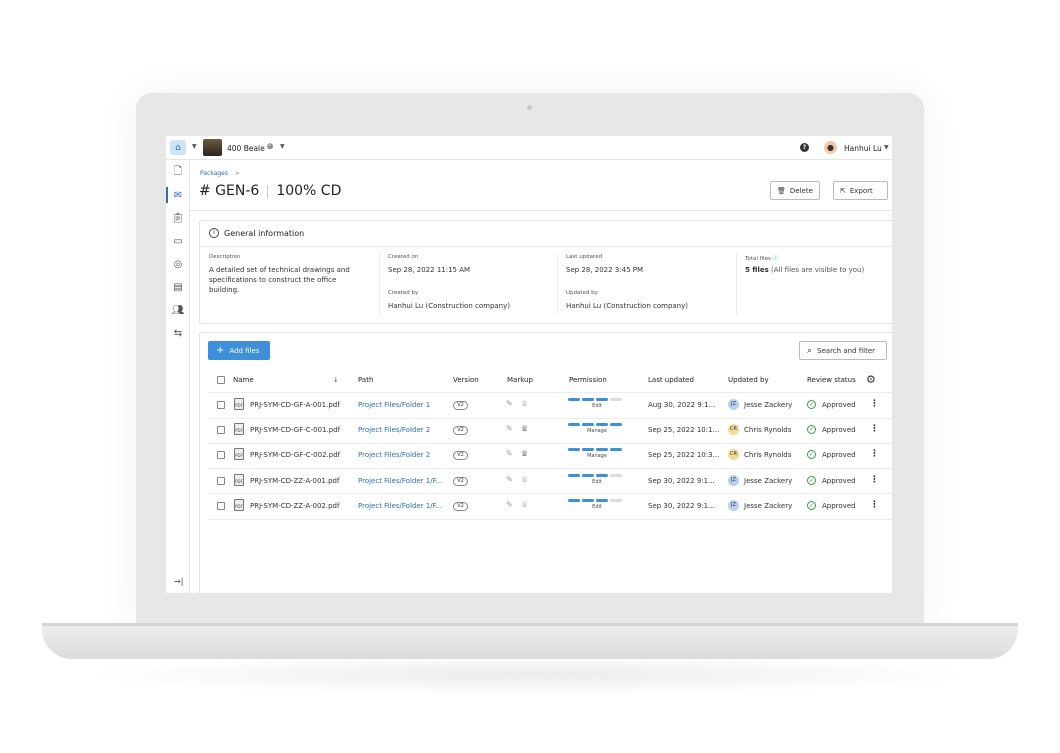 This screenshot has width=1060, height=753. What do you see at coordinates (246, 148) in the screenshot?
I see `project-name: 400 Beale` at bounding box center [246, 148].